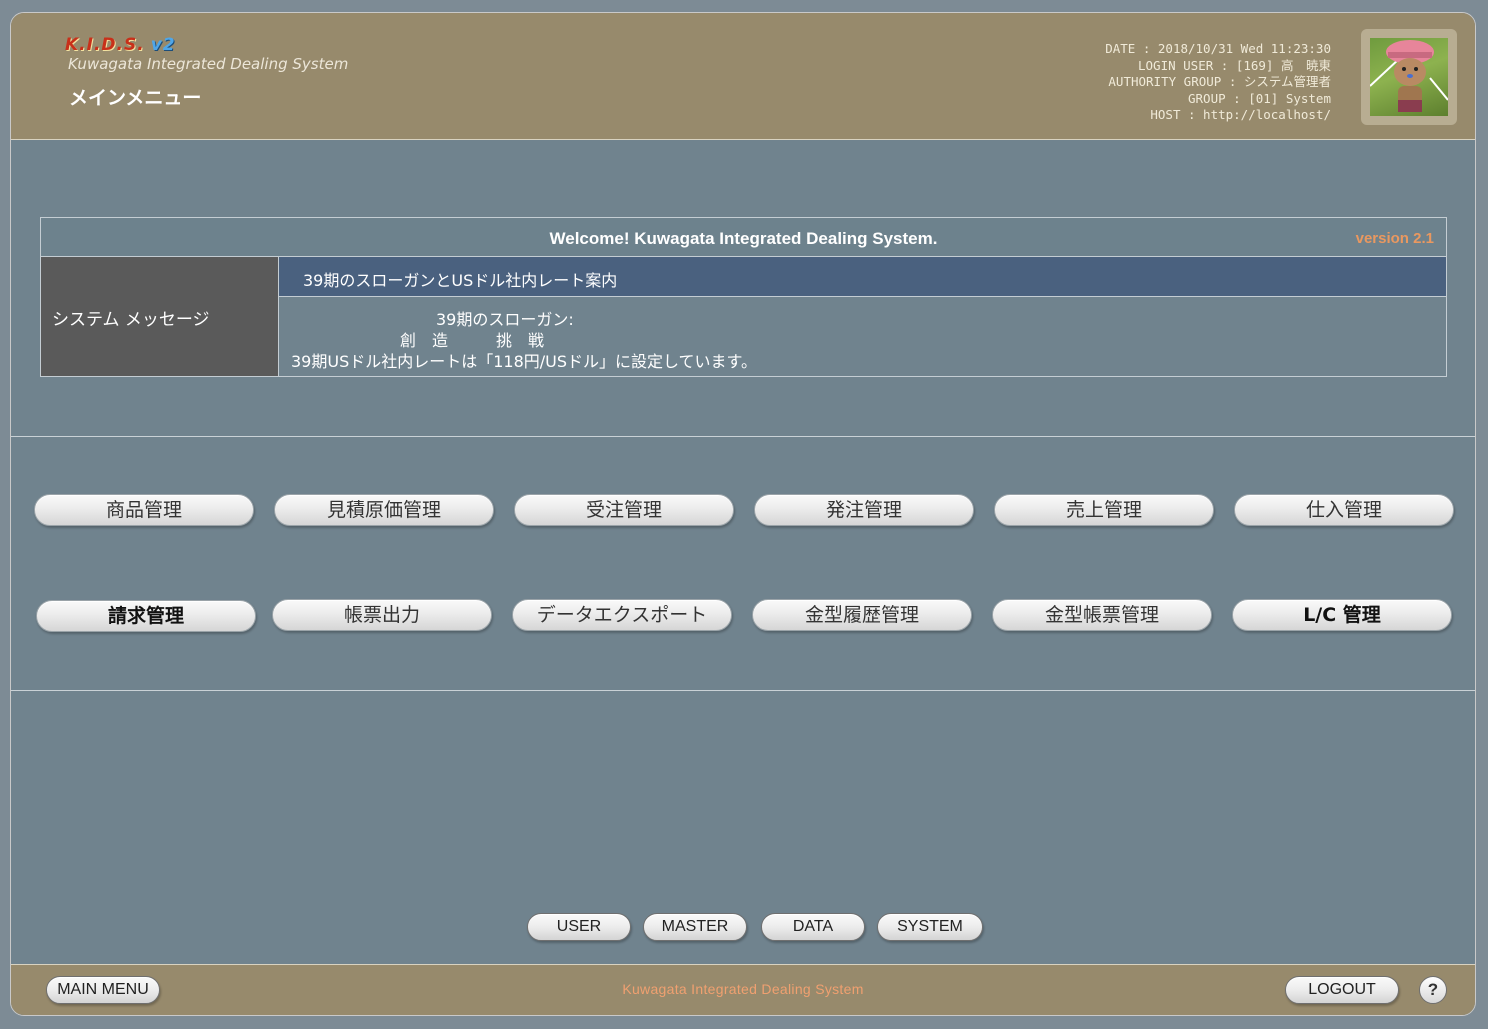 This screenshot has width=1488, height=1029. What do you see at coordinates (1240, 115) in the screenshot?
I see `info-host: HOST : http://localhost/` at bounding box center [1240, 115].